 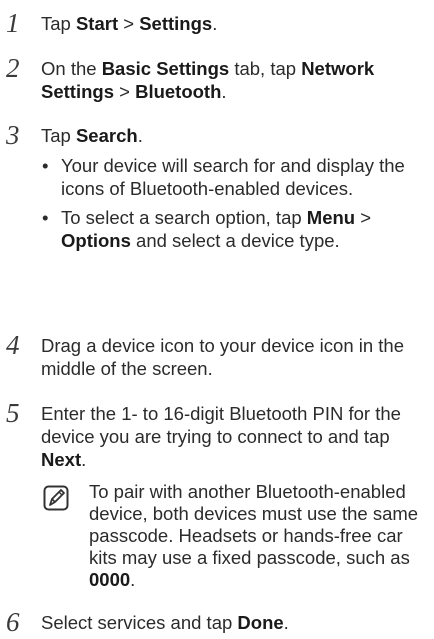 I want to click on step-number: 6, so click(x=13, y=622).